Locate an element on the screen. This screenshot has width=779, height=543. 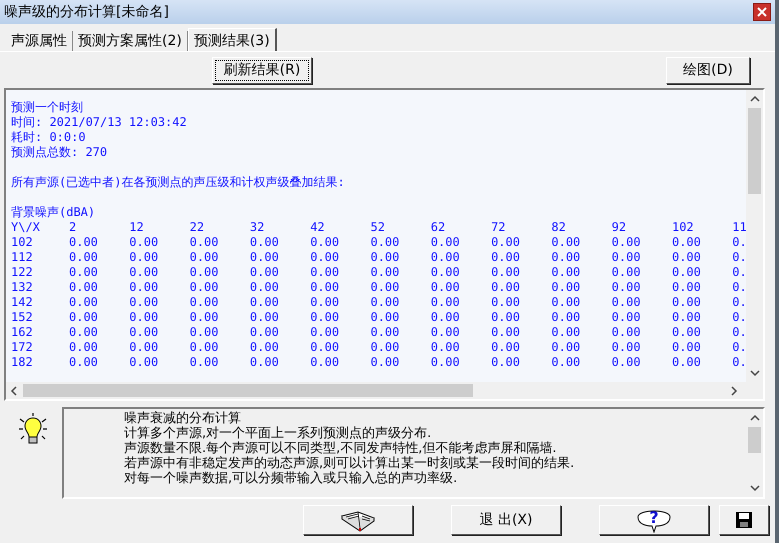
vertical-scrollbar is located at coordinates (754, 236).